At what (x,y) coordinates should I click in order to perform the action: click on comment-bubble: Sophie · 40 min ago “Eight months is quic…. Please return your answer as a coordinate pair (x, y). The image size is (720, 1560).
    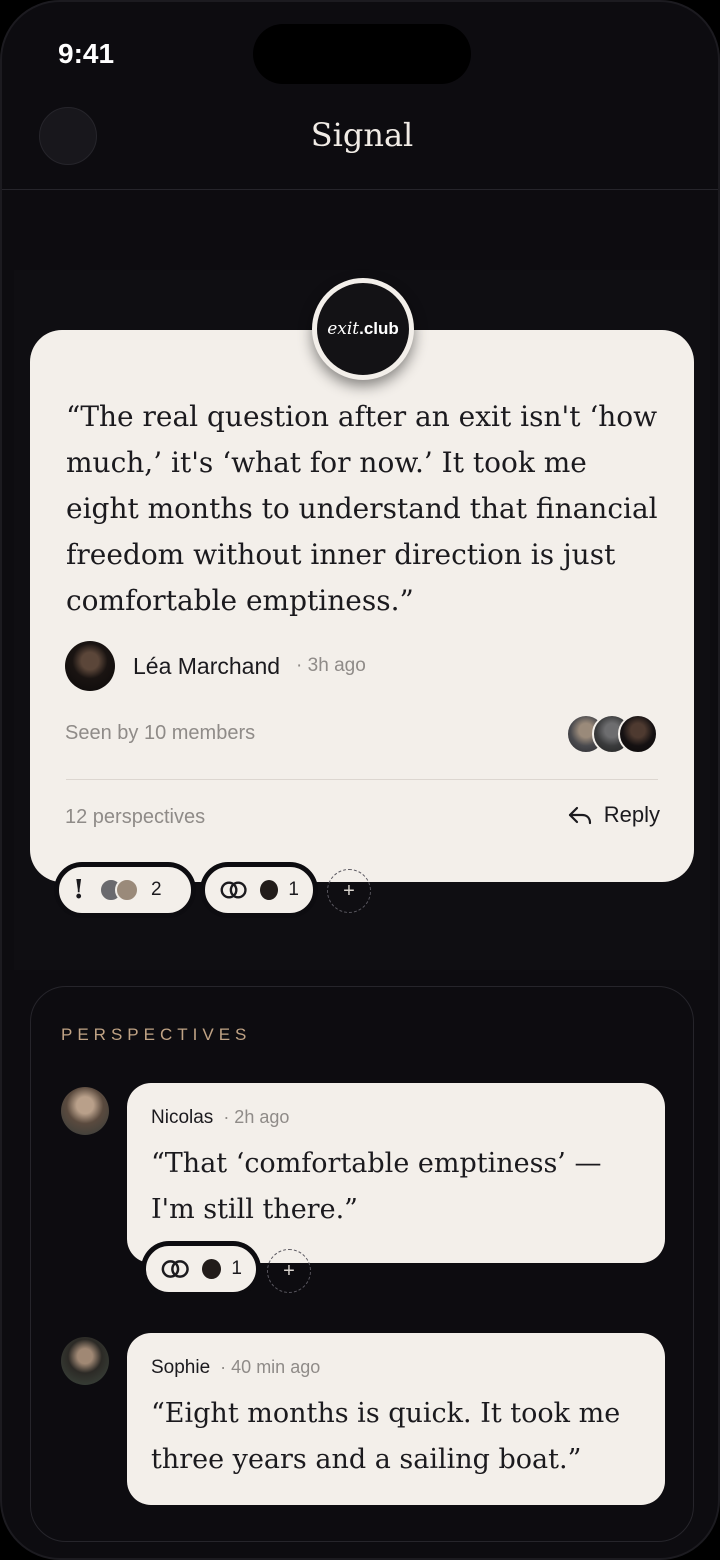
    Looking at the image, I should click on (396, 1419).